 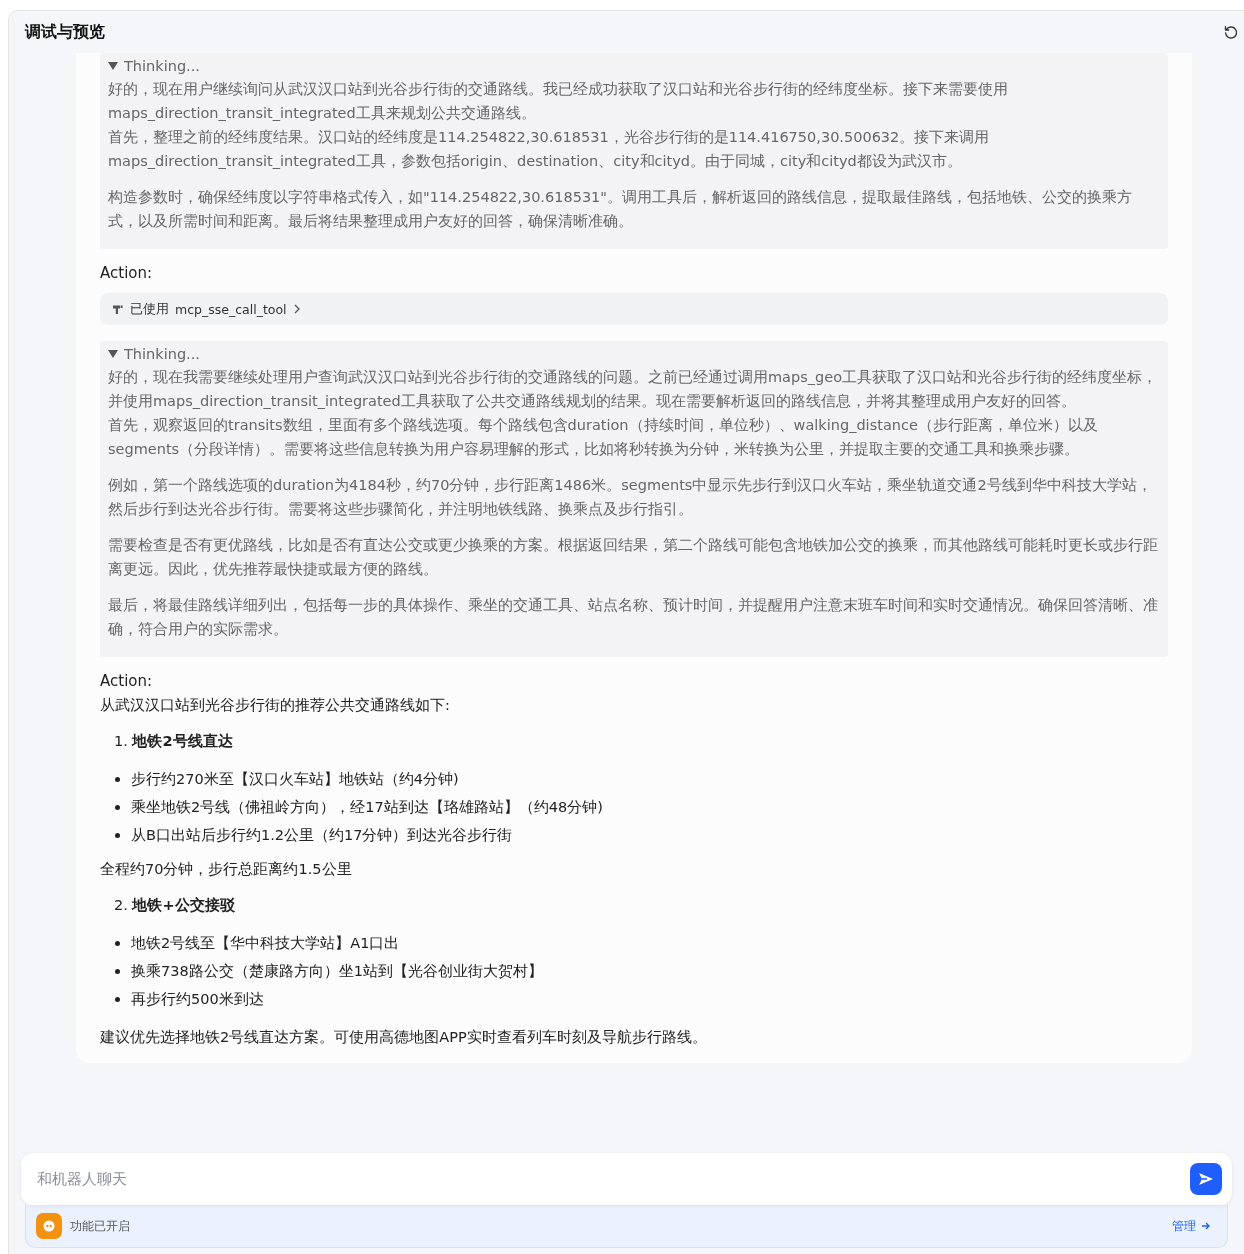 What do you see at coordinates (296, 309) in the screenshot?
I see `chevron-icon` at bounding box center [296, 309].